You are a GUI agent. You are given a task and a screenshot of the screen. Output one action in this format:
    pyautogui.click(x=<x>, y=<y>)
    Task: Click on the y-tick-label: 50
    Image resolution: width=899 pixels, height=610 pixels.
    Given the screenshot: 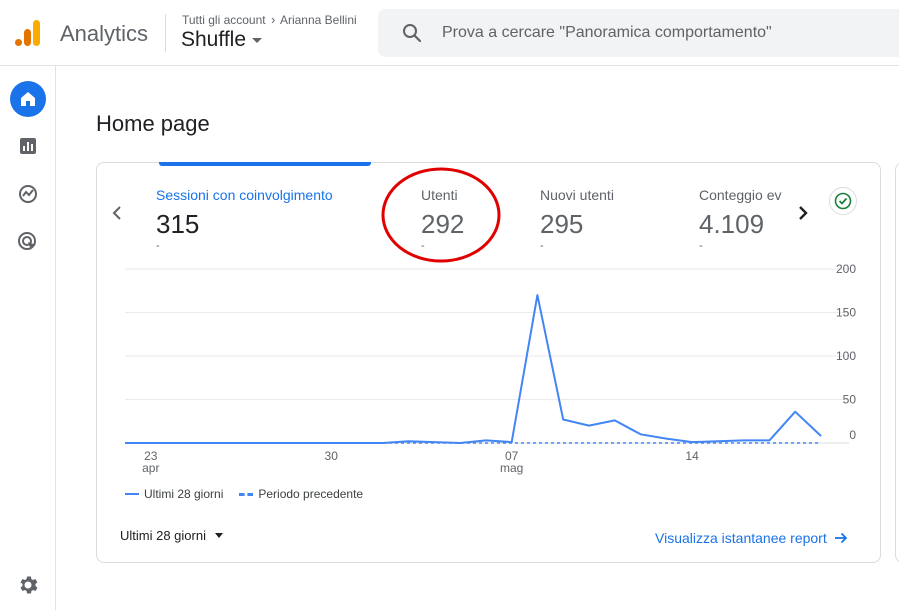 What is the action you would take?
    pyautogui.click(x=850, y=400)
    